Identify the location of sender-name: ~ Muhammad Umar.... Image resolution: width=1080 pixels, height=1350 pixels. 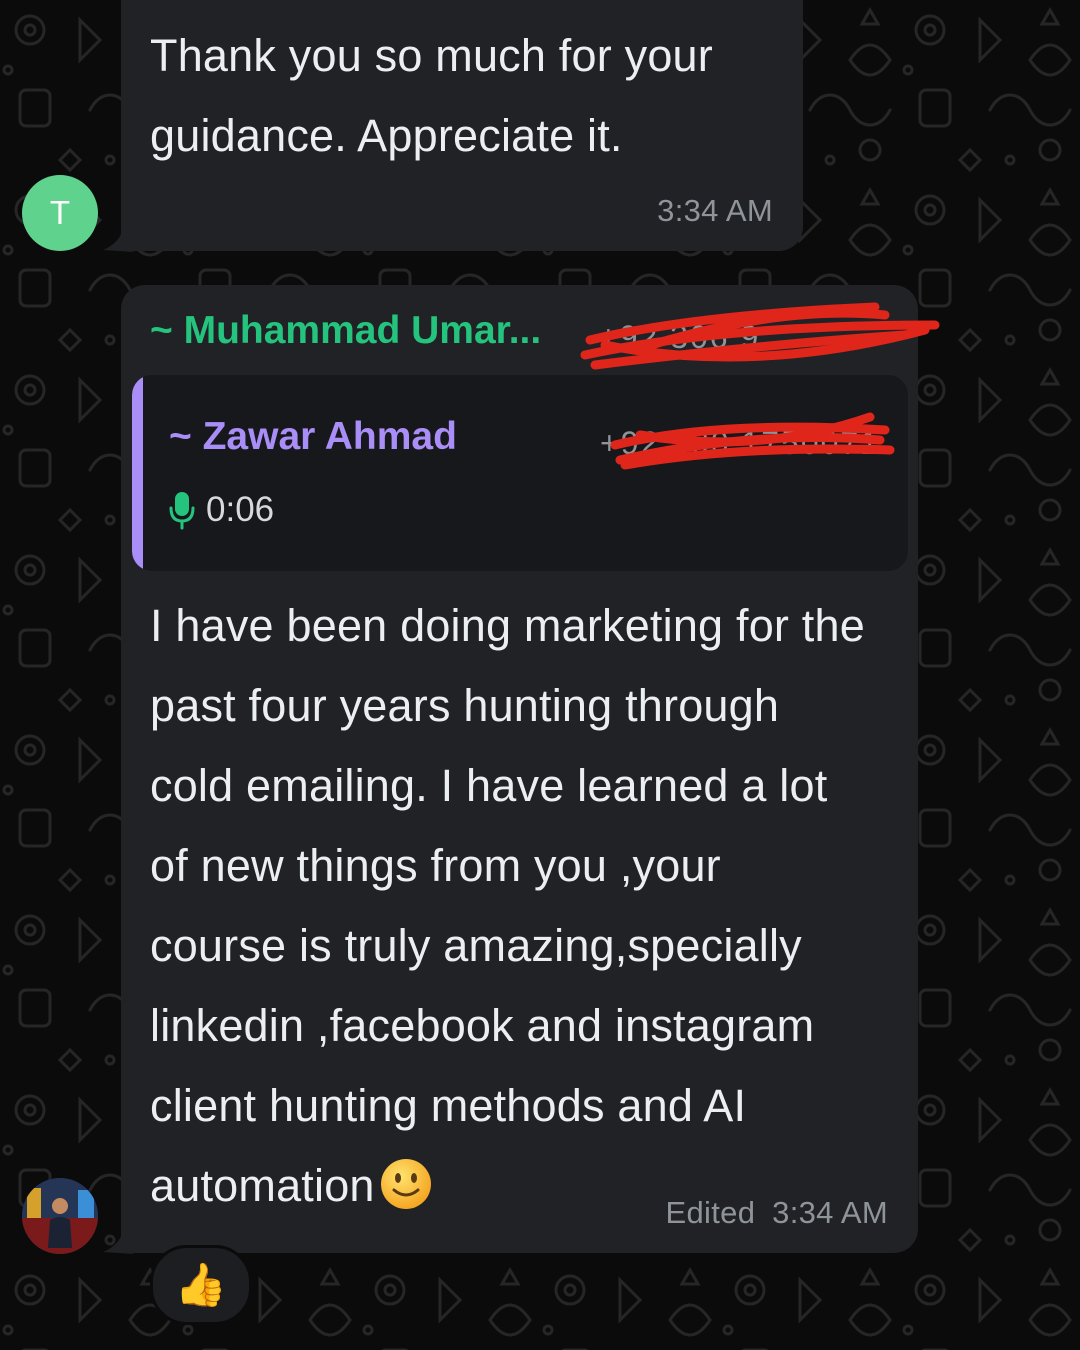
(345, 331).